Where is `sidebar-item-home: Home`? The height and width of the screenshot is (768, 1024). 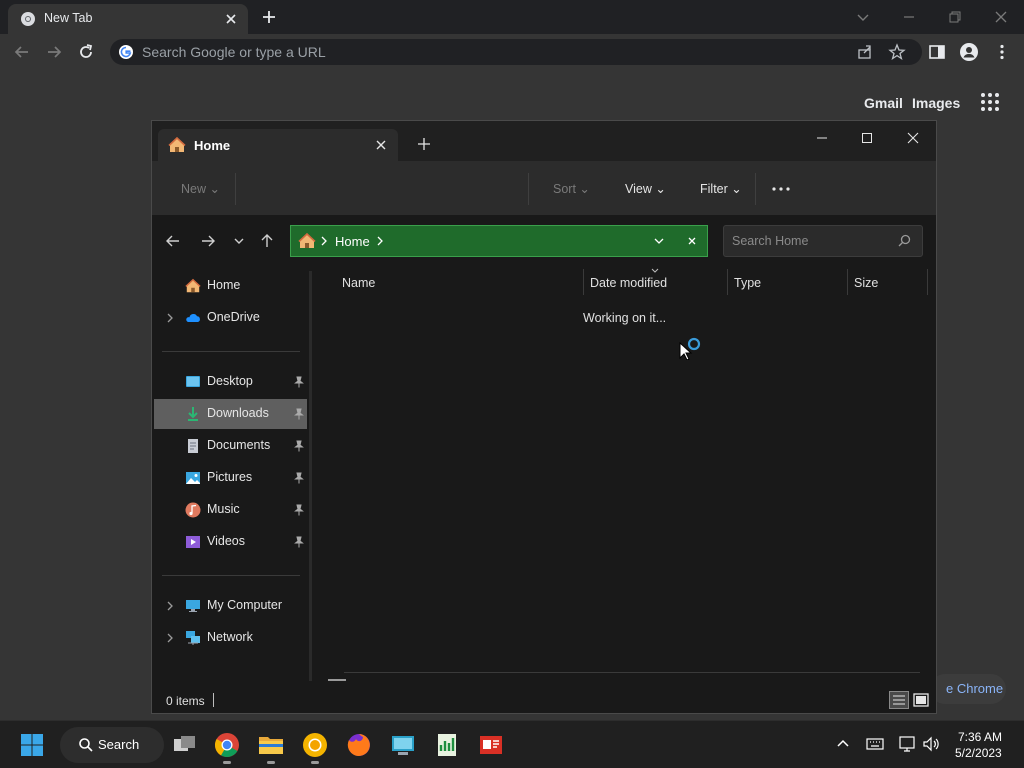 sidebar-item-home: Home is located at coordinates (230, 286).